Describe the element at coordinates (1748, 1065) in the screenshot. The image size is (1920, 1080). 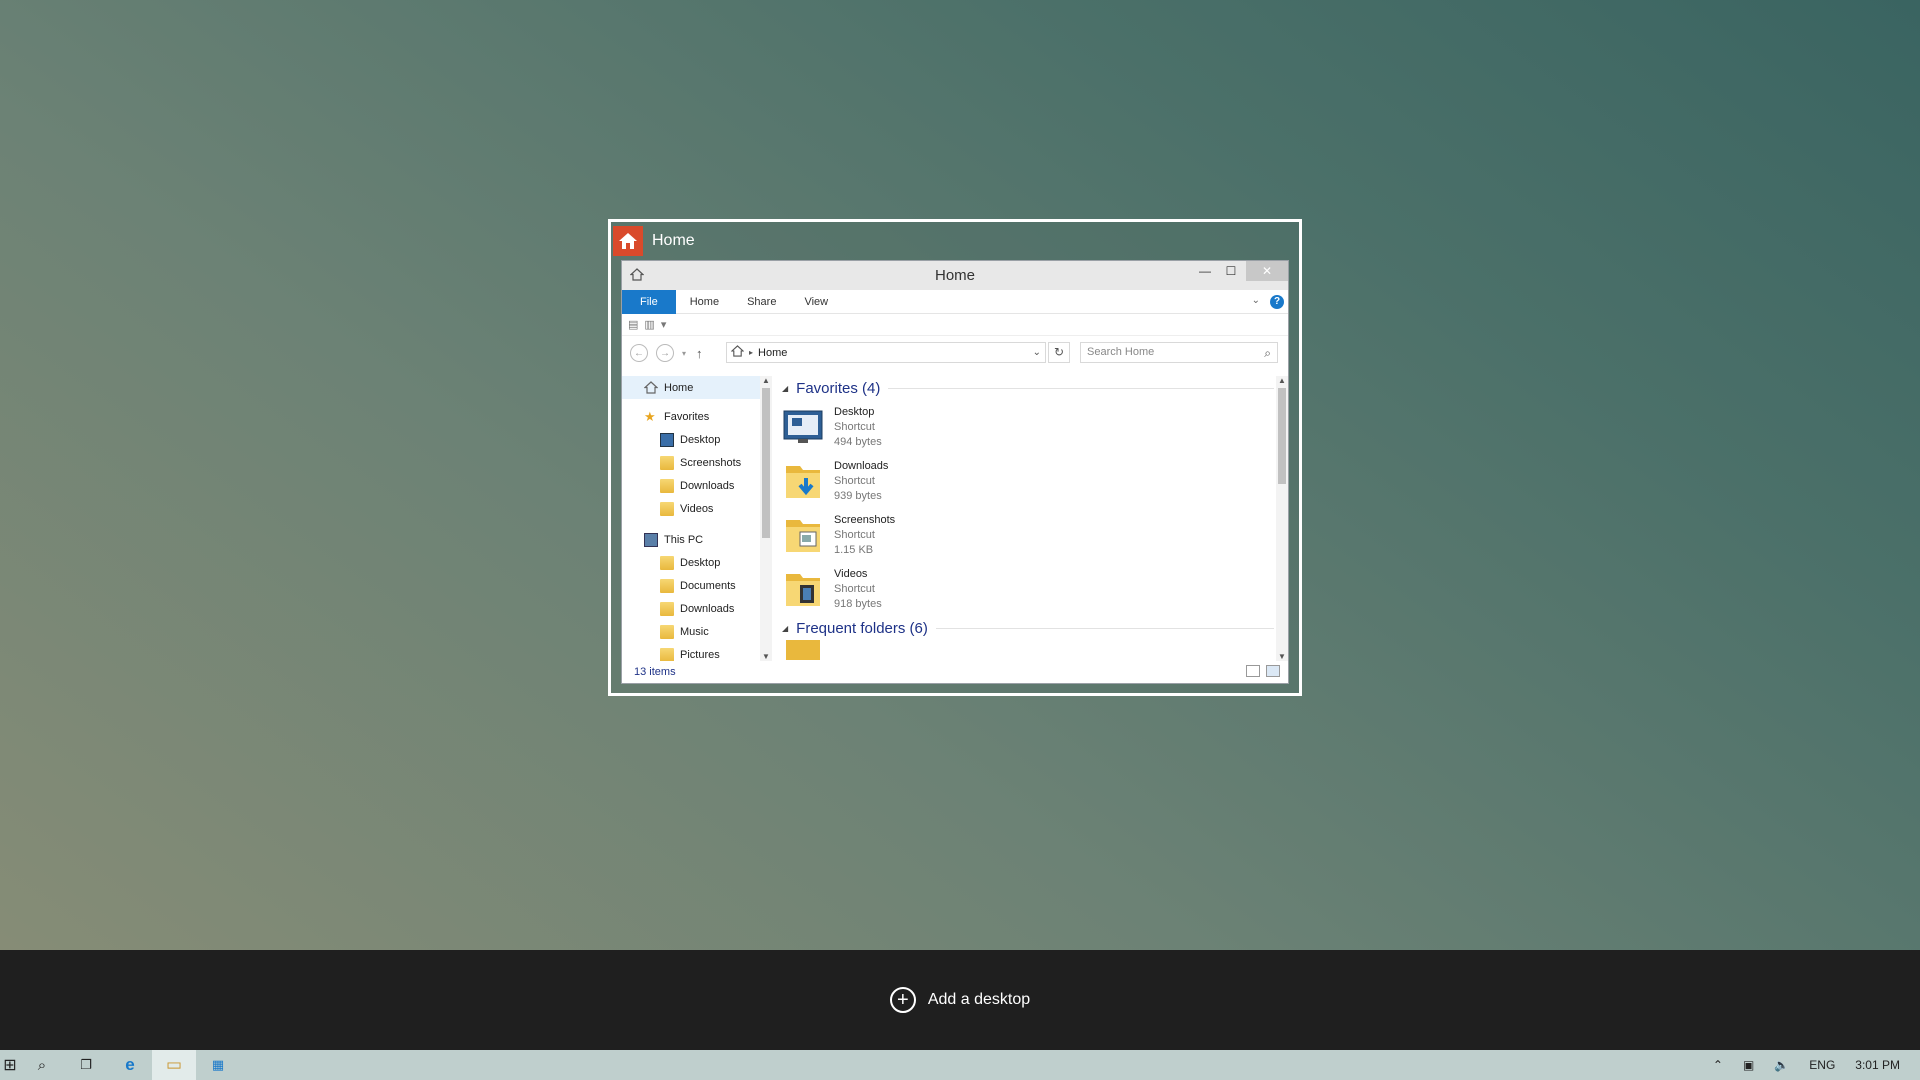
I see `network-icon: ▣` at that location.